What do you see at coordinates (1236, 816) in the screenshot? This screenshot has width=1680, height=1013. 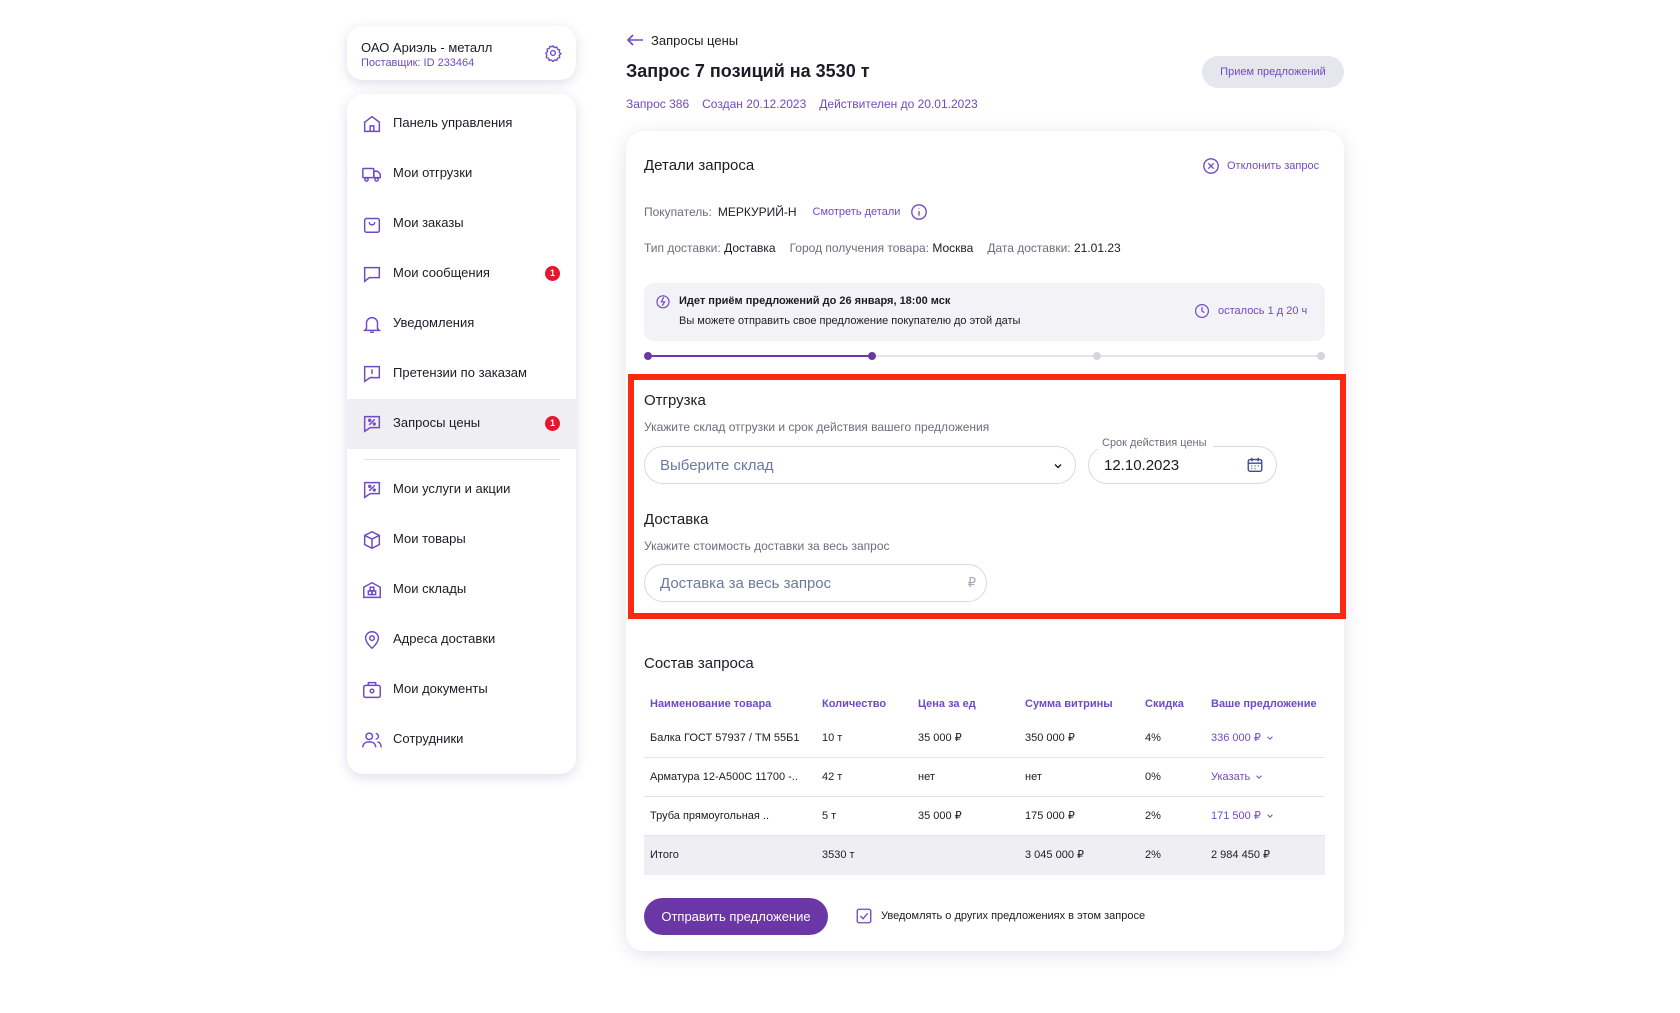 I see `offer-value: 171 500 ₽` at bounding box center [1236, 816].